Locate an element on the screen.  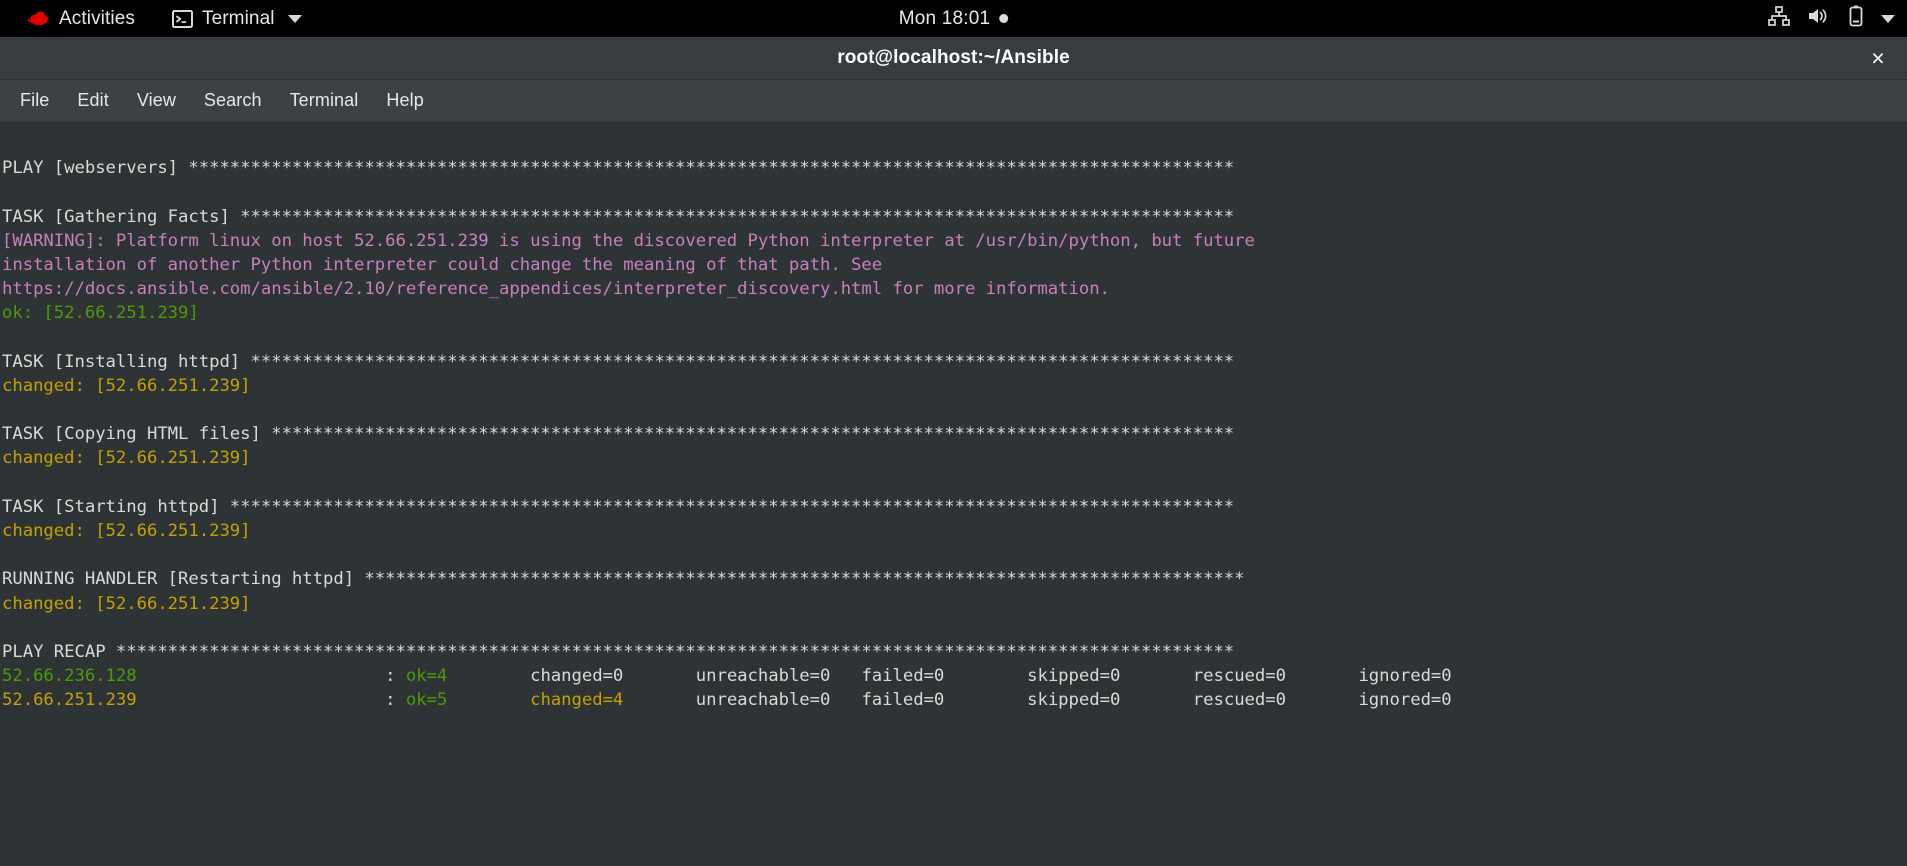
window-titlebar: root@localhost:~/Ansible × is located at coordinates (953, 58).